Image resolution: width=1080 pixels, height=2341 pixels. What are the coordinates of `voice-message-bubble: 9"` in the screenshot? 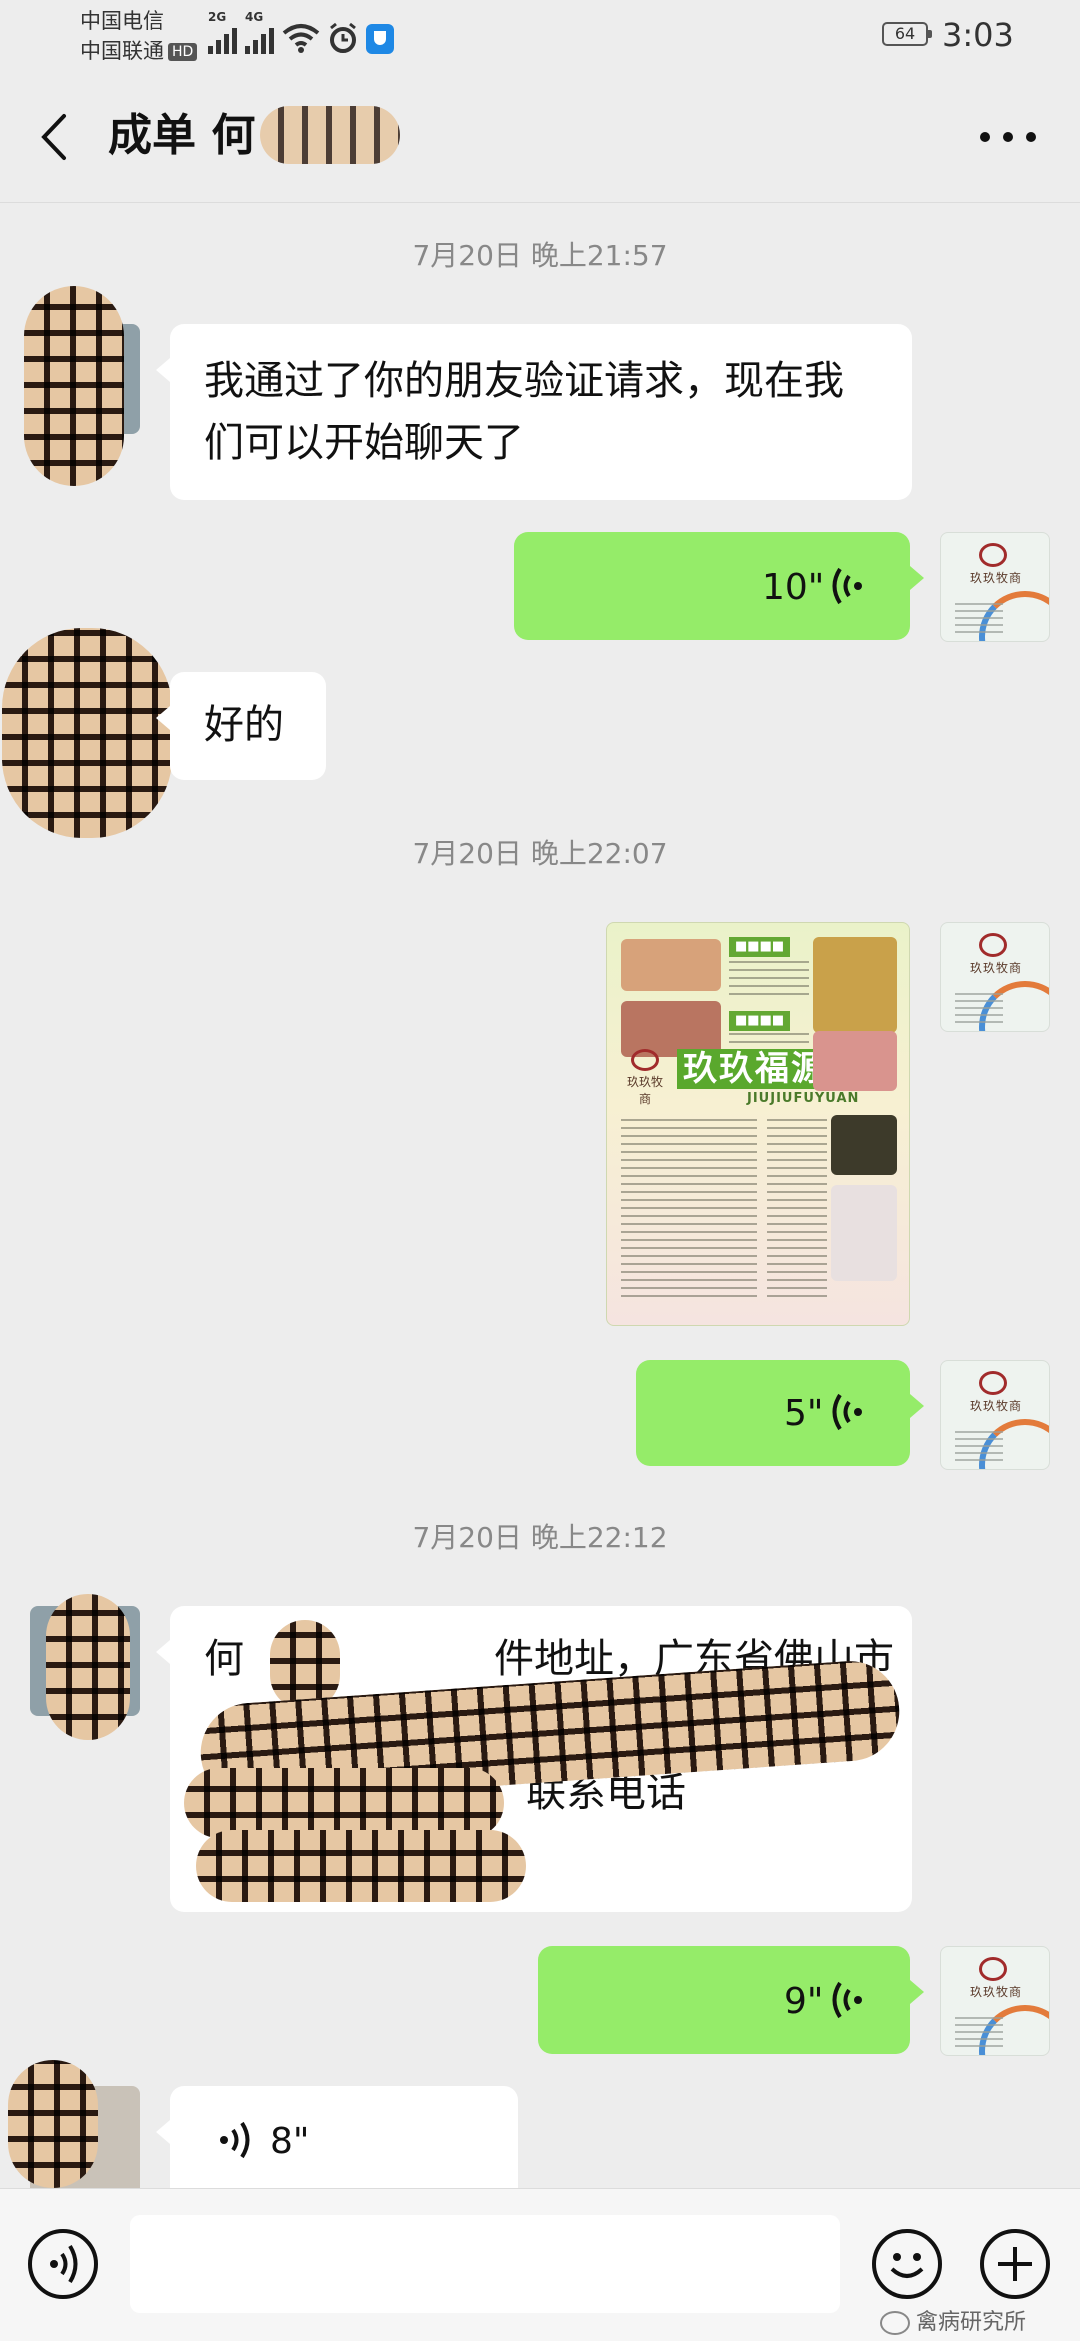 It's located at (731, 2000).